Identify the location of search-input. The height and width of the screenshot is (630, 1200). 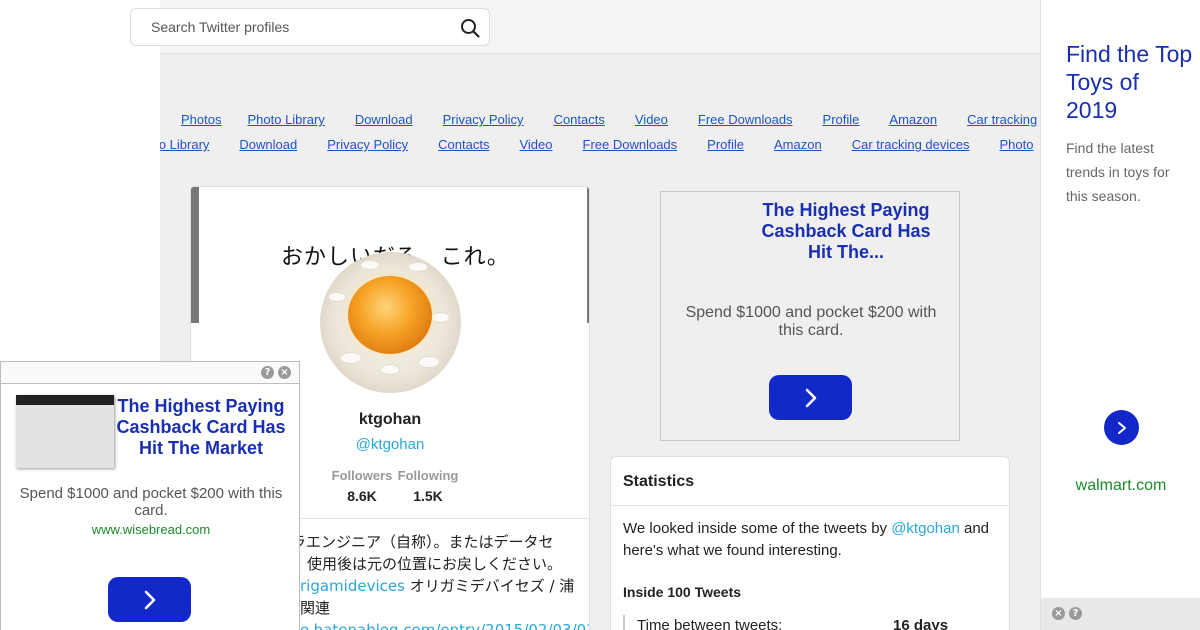
(301, 27).